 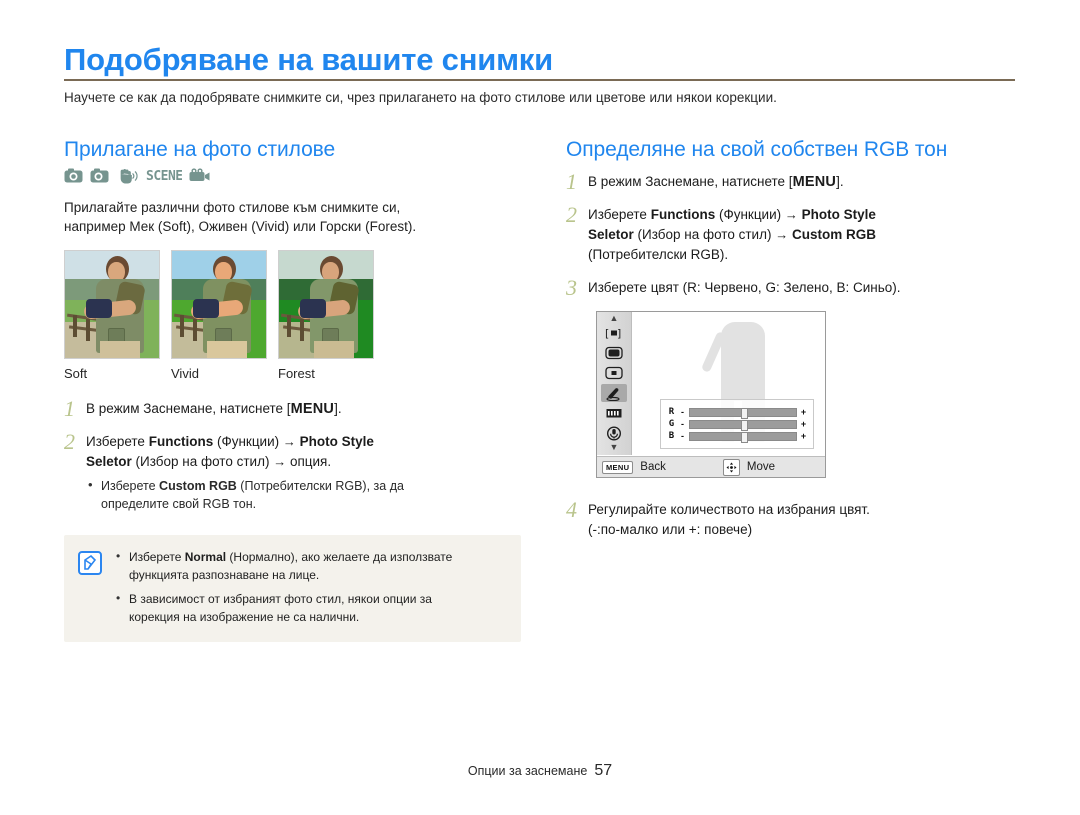 I want to click on menu-button-chip: MENU, so click(x=618, y=467).